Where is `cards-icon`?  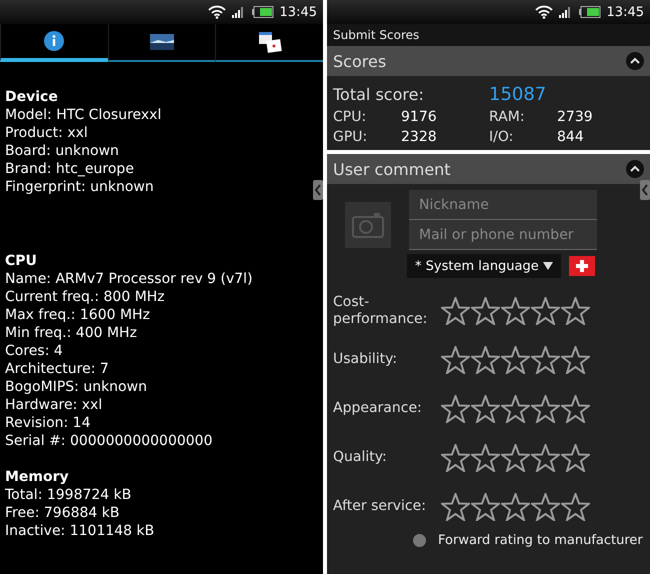 cards-icon is located at coordinates (270, 42).